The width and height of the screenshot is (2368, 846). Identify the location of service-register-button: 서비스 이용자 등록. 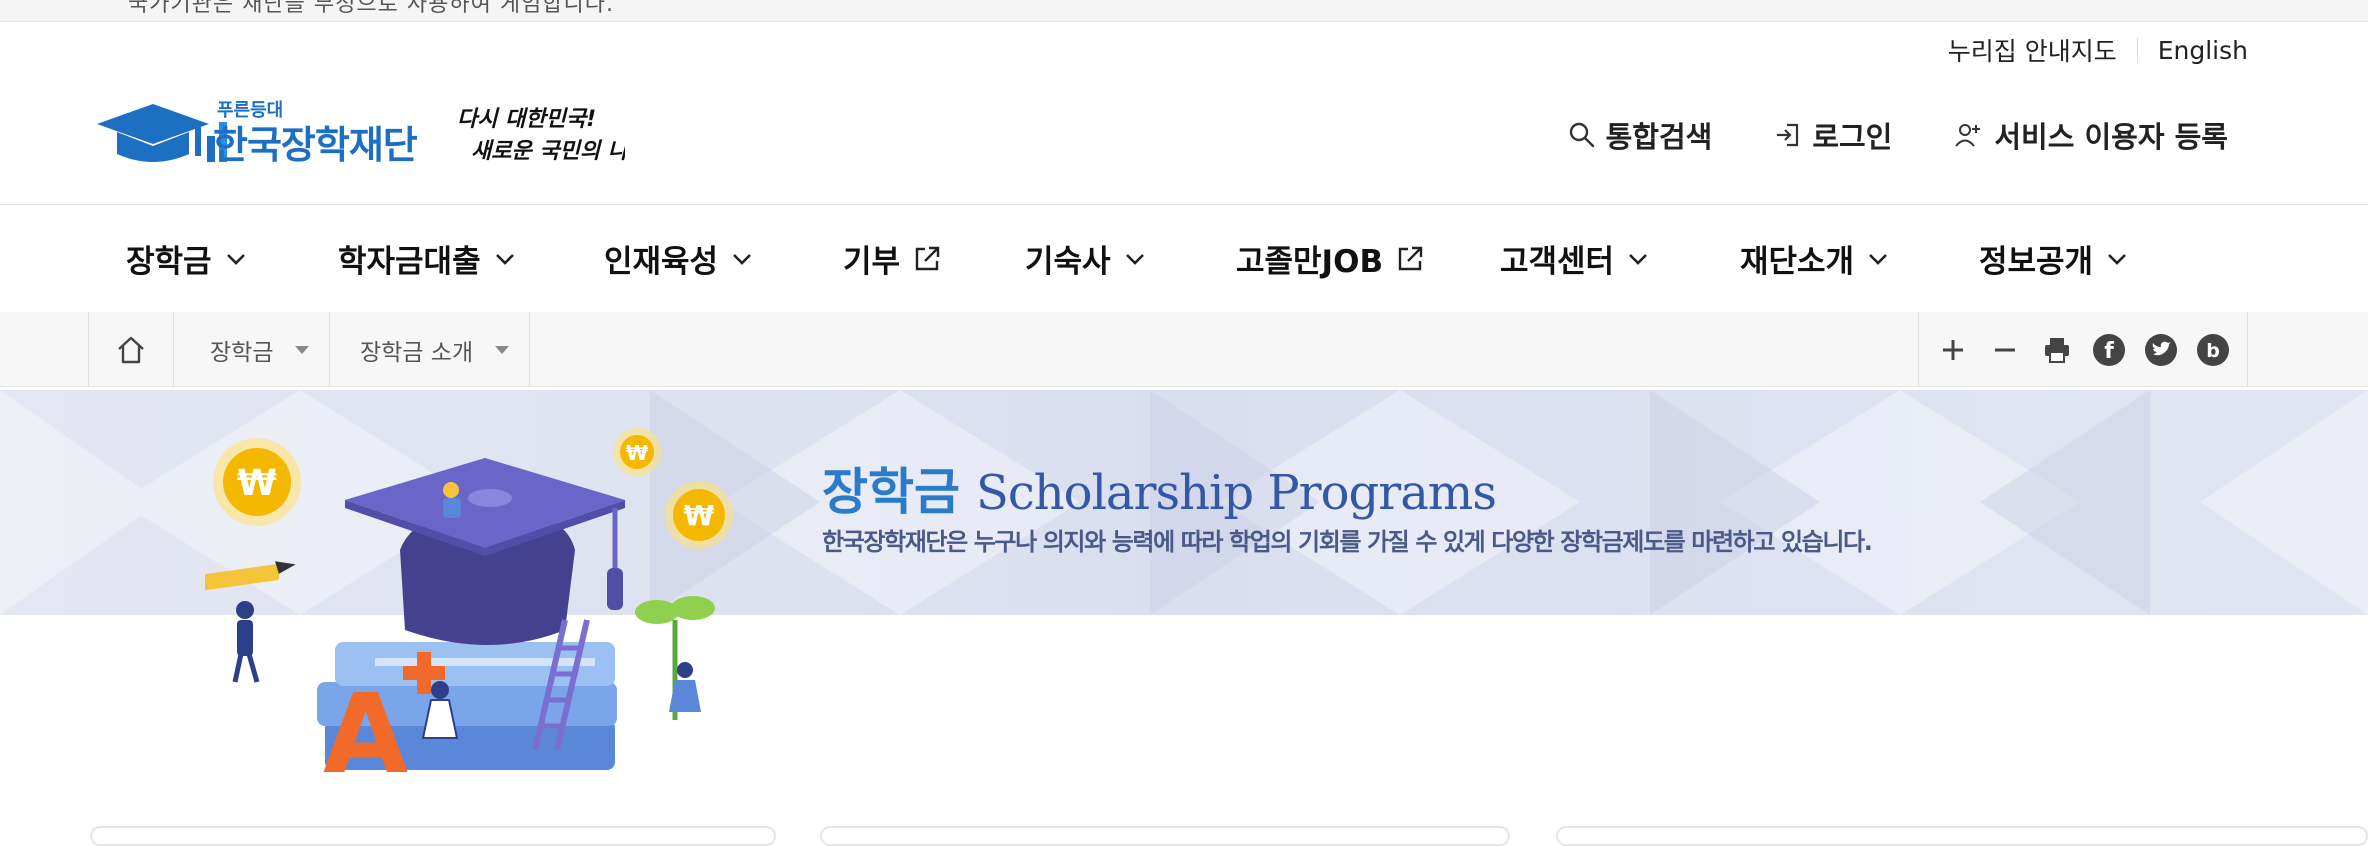
(2091, 135).